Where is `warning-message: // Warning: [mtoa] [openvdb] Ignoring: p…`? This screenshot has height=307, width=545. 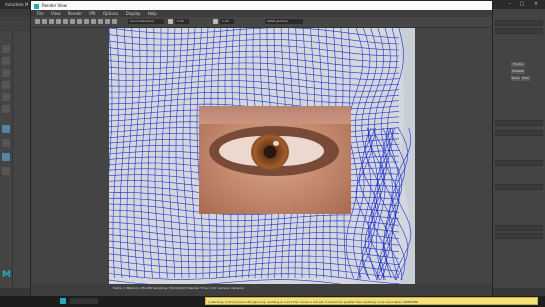 warning-message: // Warning: [mtoa] [openvdb] Ignoring: p… is located at coordinates (371, 301).